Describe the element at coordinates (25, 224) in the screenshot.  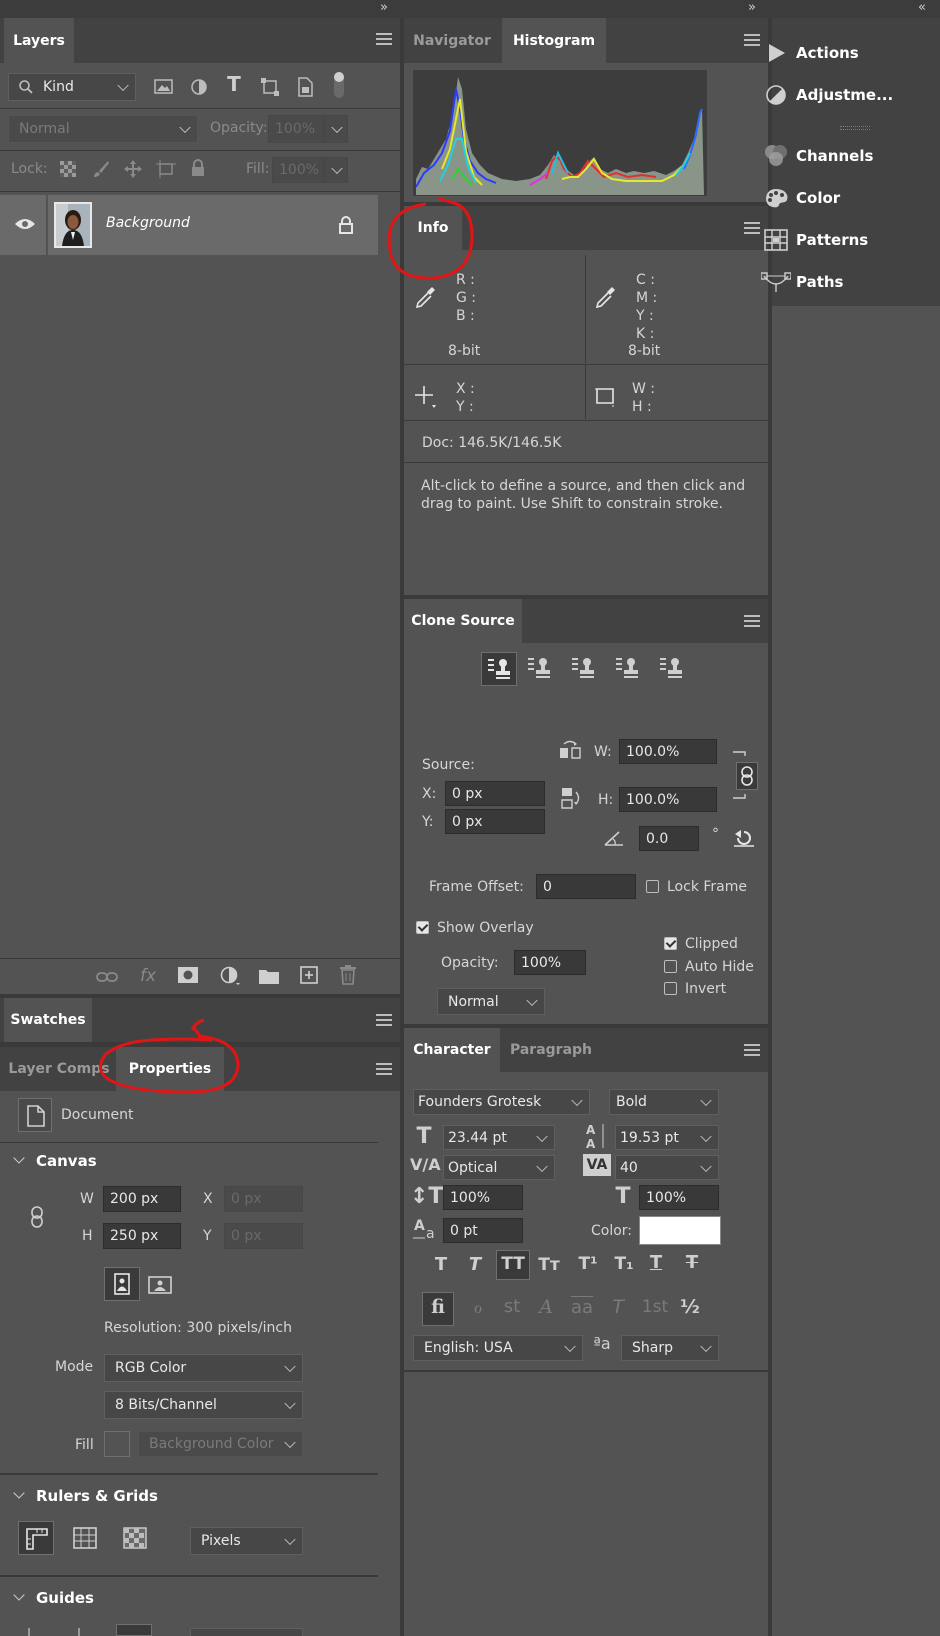
I see `visibility-eye-icon` at that location.